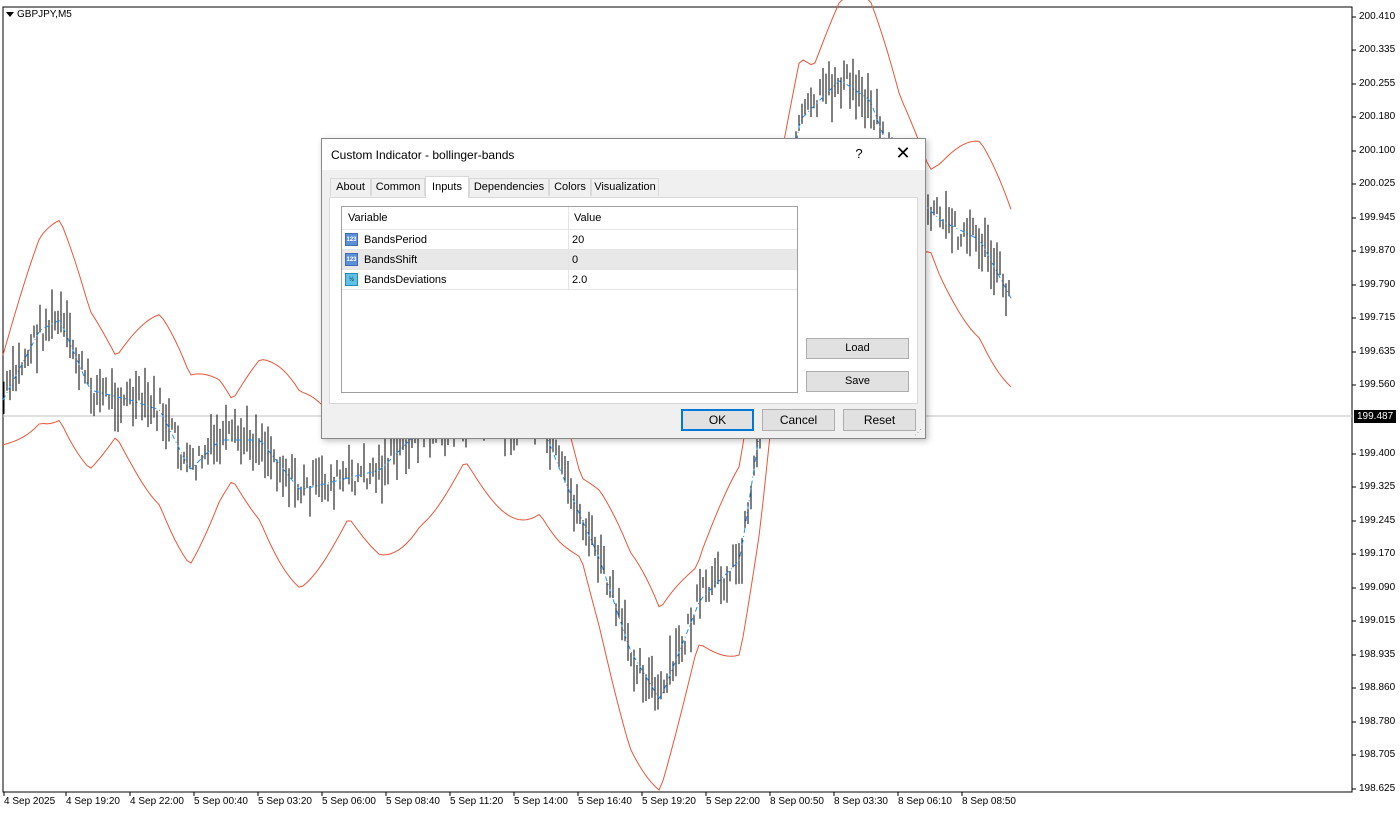 The height and width of the screenshot is (815, 1400). I want to click on time-tick-label: 5 Sep 14:00, so click(541, 801).